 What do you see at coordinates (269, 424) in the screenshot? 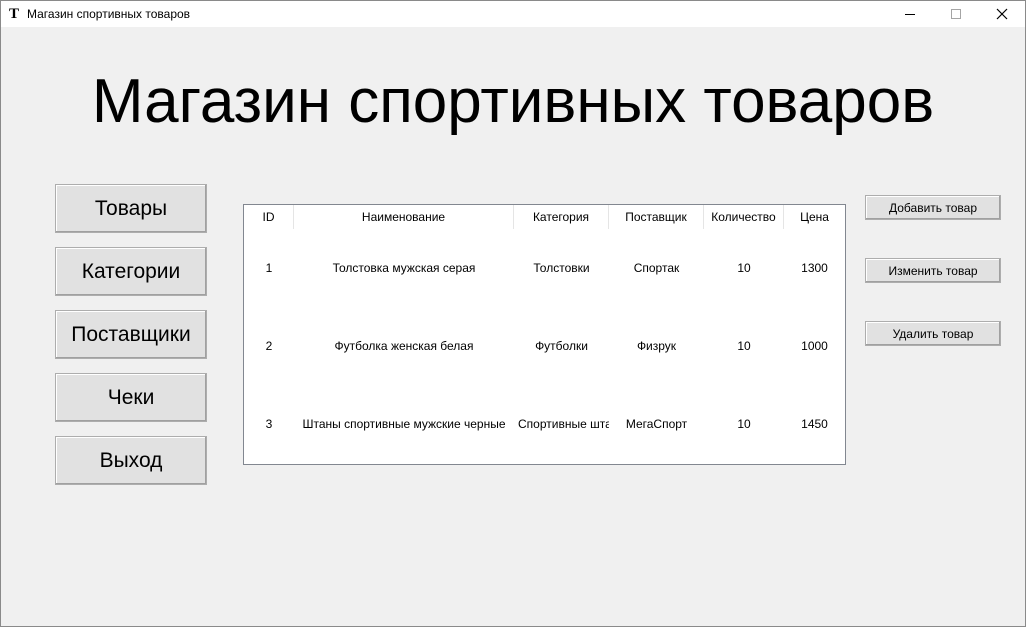
I see `cell-id: 3` at bounding box center [269, 424].